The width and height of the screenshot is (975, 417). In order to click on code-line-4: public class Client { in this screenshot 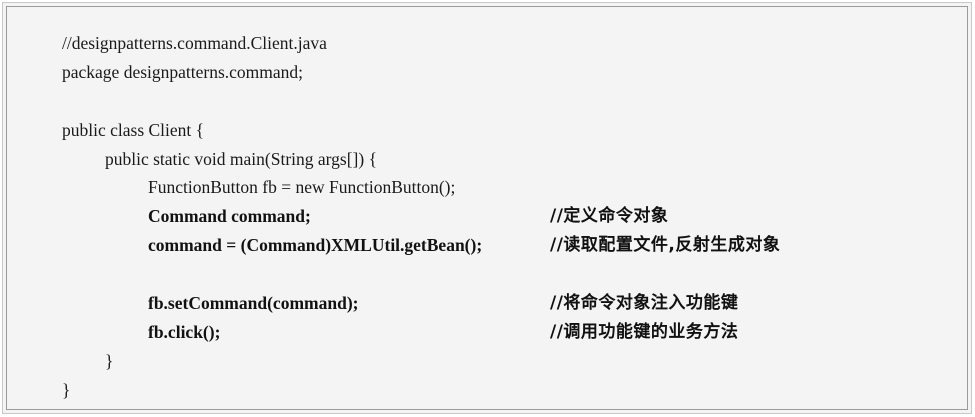, I will do `click(487, 130)`.